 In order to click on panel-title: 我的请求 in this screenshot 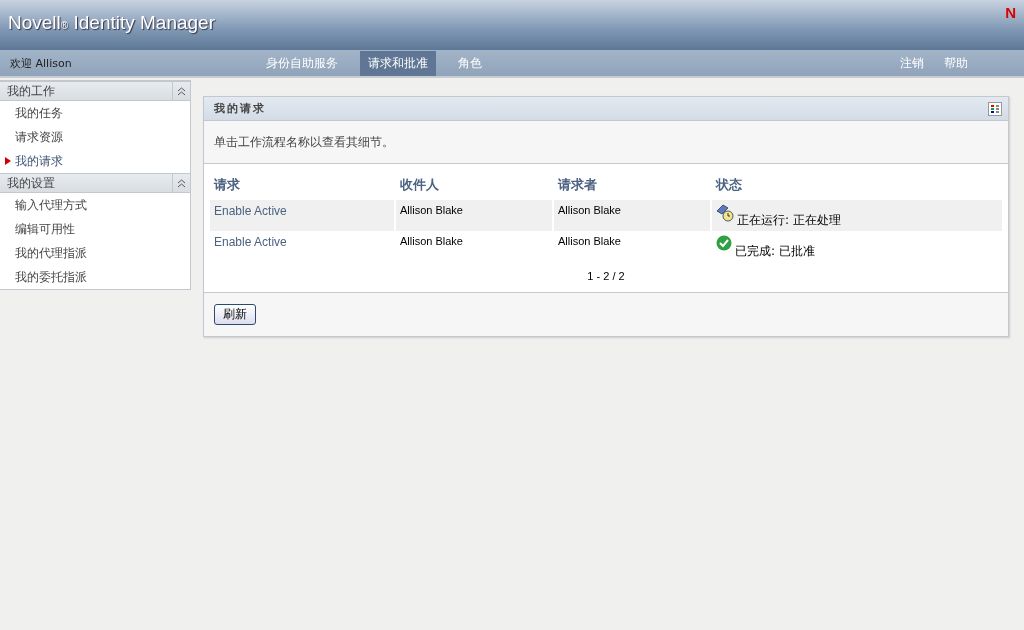, I will do `click(240, 108)`.